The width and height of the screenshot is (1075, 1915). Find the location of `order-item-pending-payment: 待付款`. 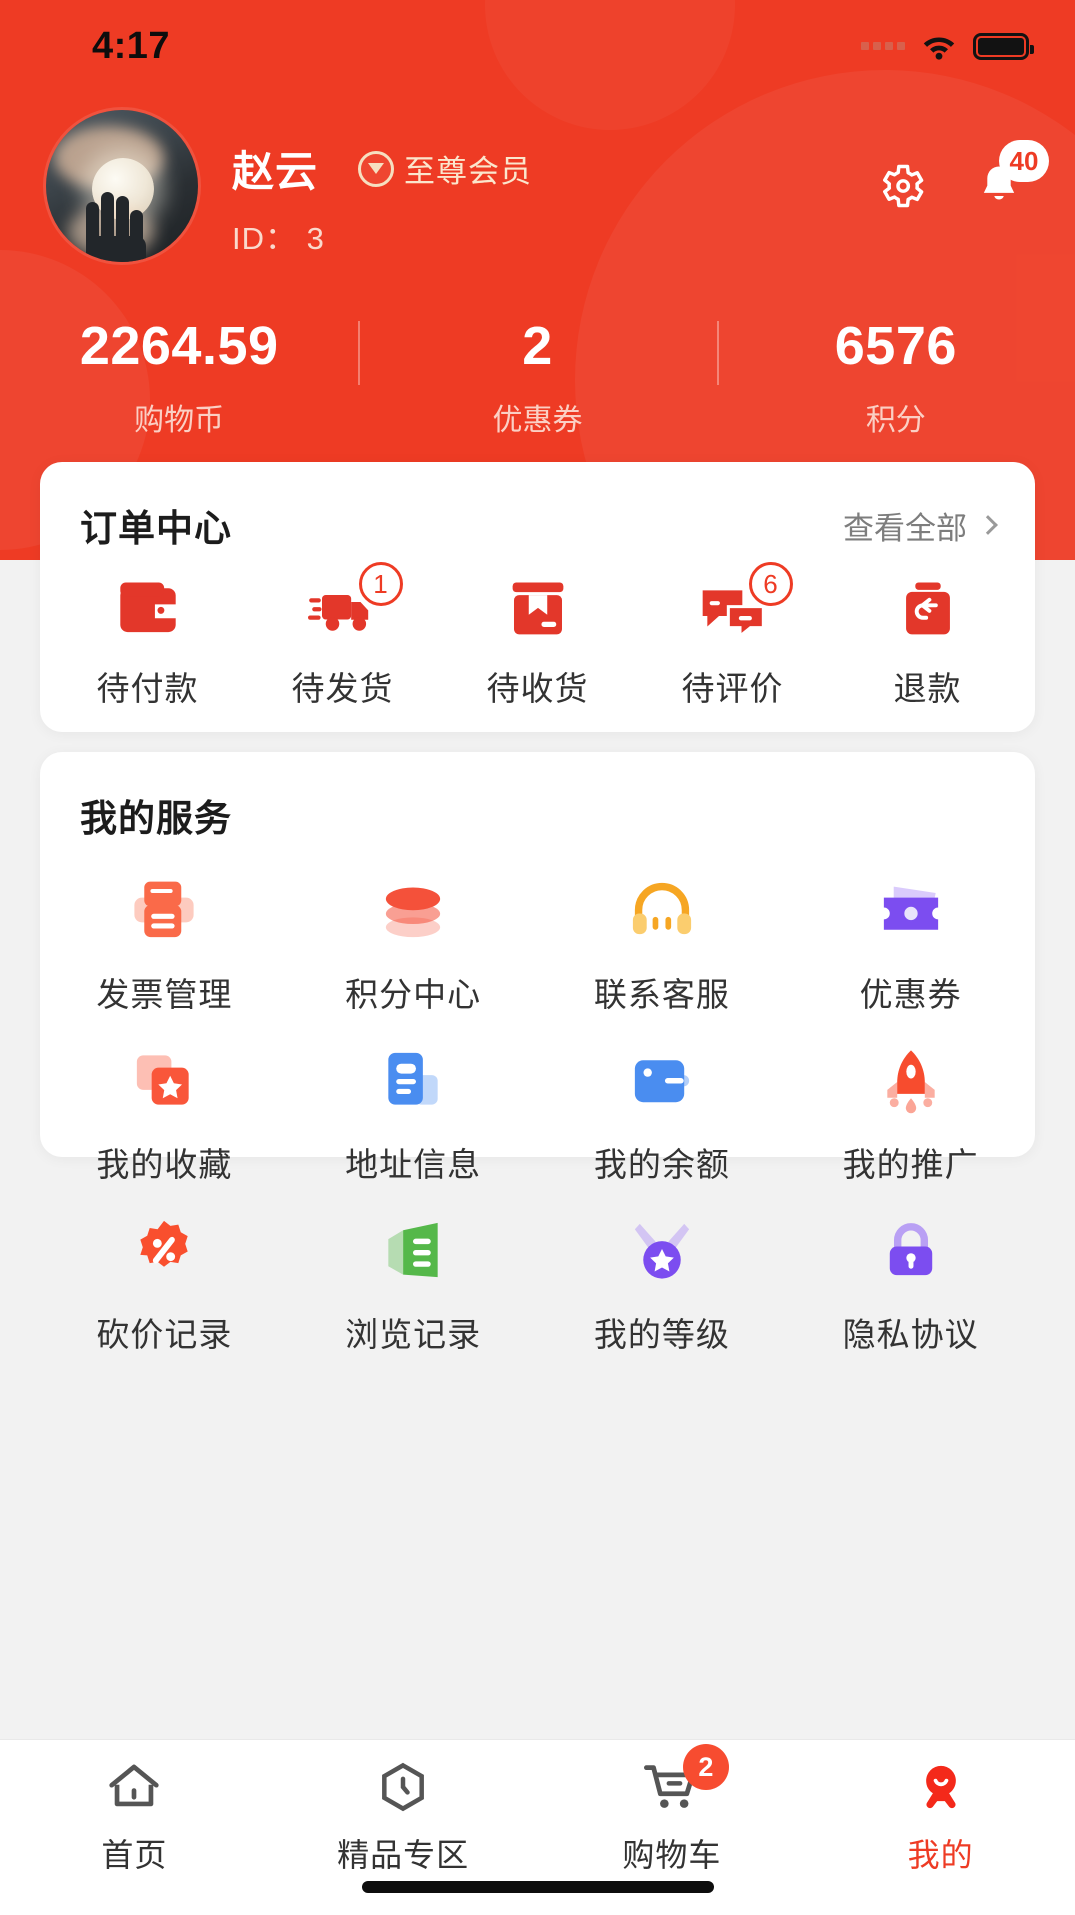

order-item-pending-payment: 待付款 is located at coordinates (147, 644).